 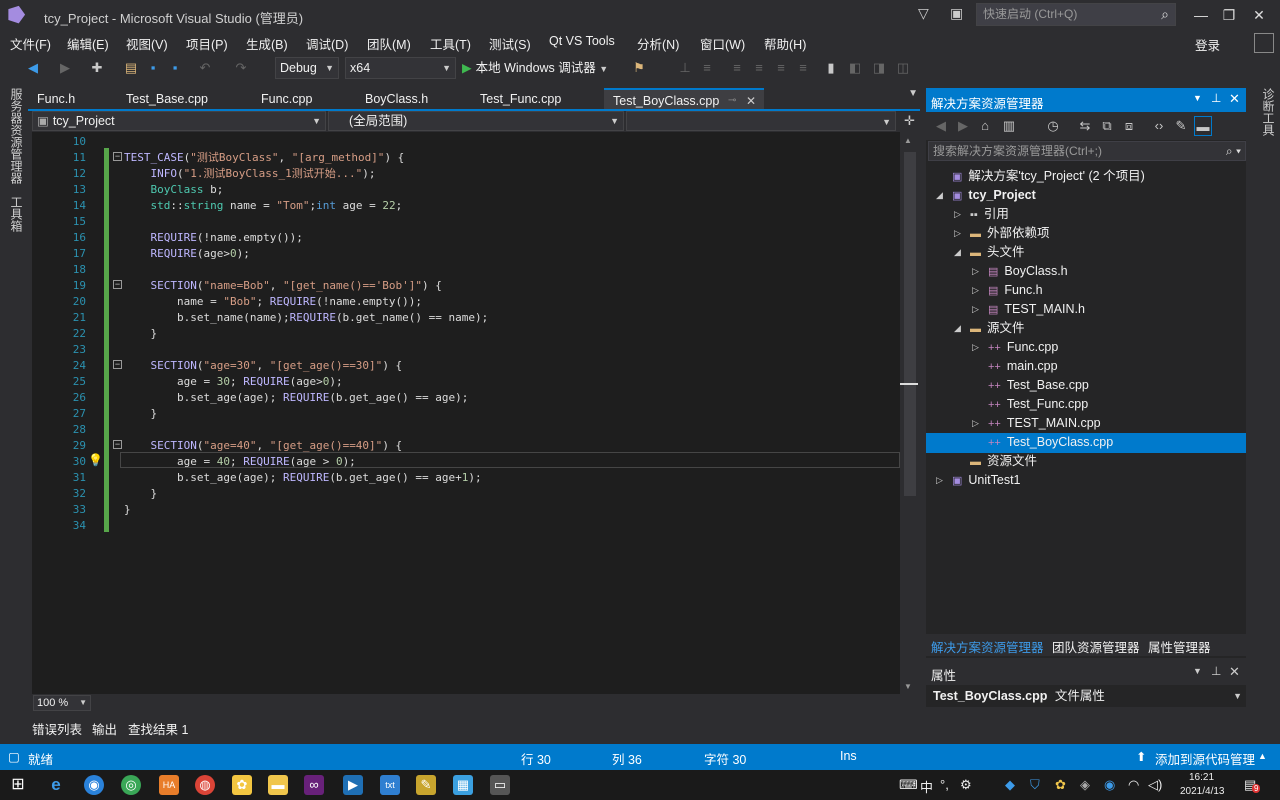 What do you see at coordinates (707, 68) in the screenshot?
I see `step-over-icon: ≡` at bounding box center [707, 68].